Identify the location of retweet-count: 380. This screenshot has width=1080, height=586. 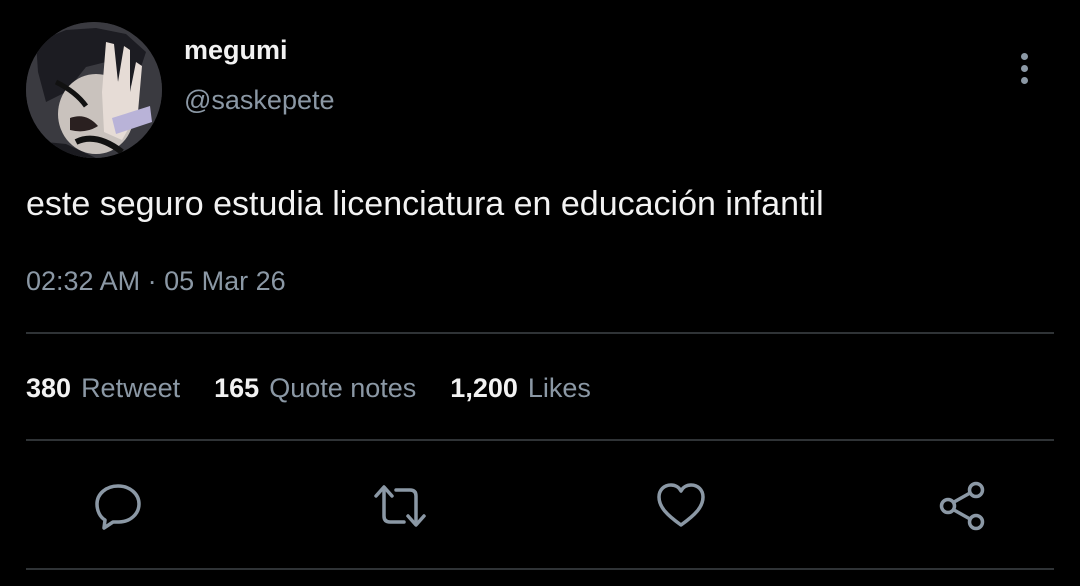
(49, 388).